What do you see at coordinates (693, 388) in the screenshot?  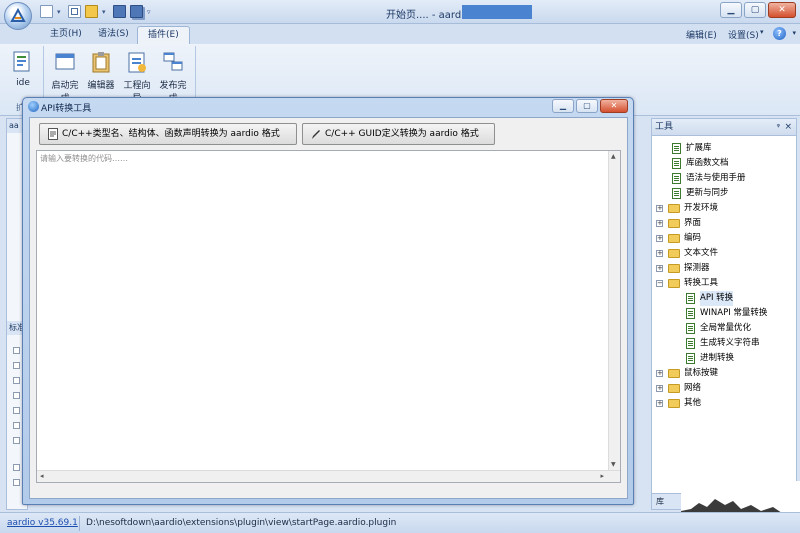 I see `tree-item-label: 网络` at bounding box center [693, 388].